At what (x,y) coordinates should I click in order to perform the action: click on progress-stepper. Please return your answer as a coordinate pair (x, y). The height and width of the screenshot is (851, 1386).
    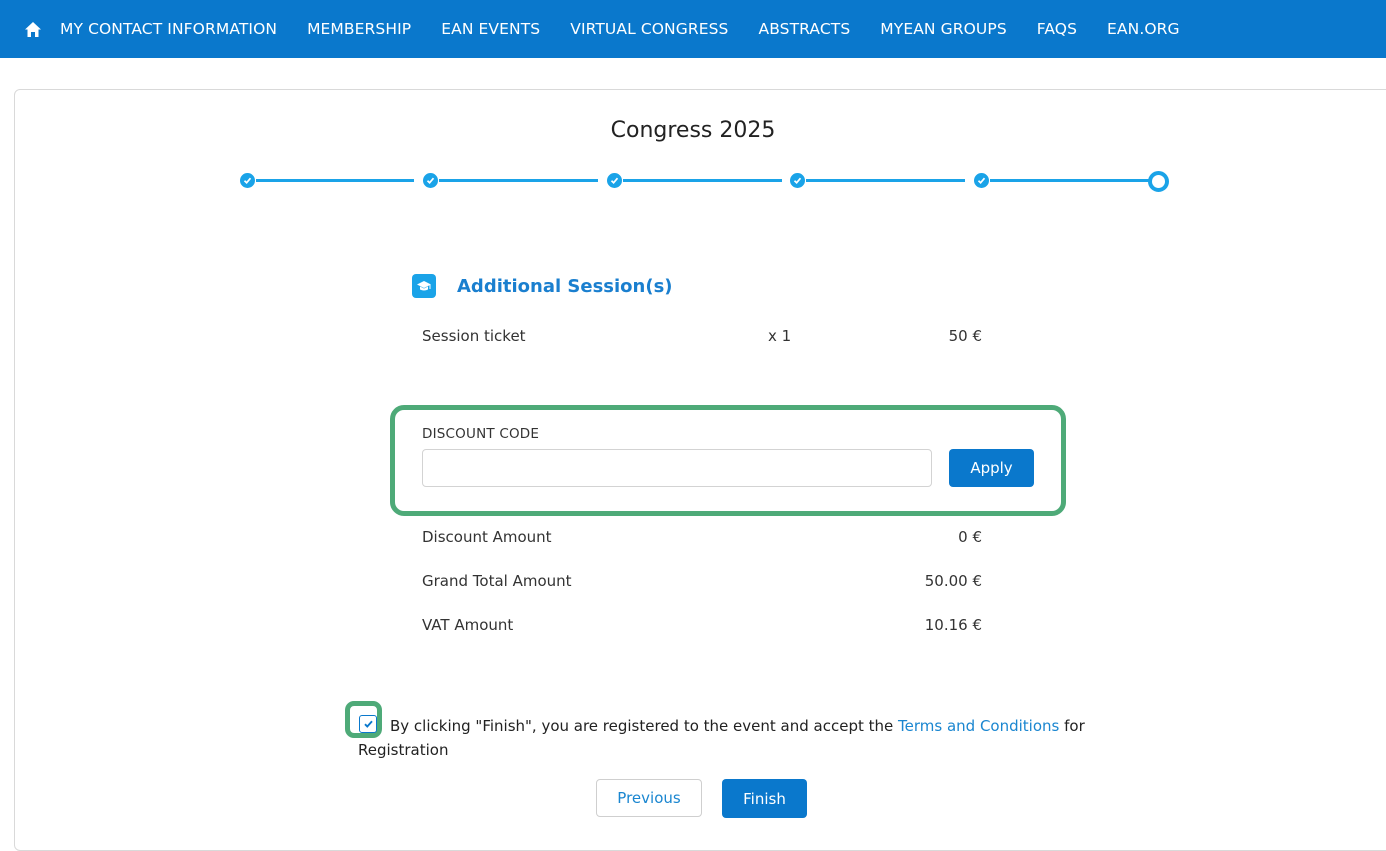
    Looking at the image, I should click on (705, 181).